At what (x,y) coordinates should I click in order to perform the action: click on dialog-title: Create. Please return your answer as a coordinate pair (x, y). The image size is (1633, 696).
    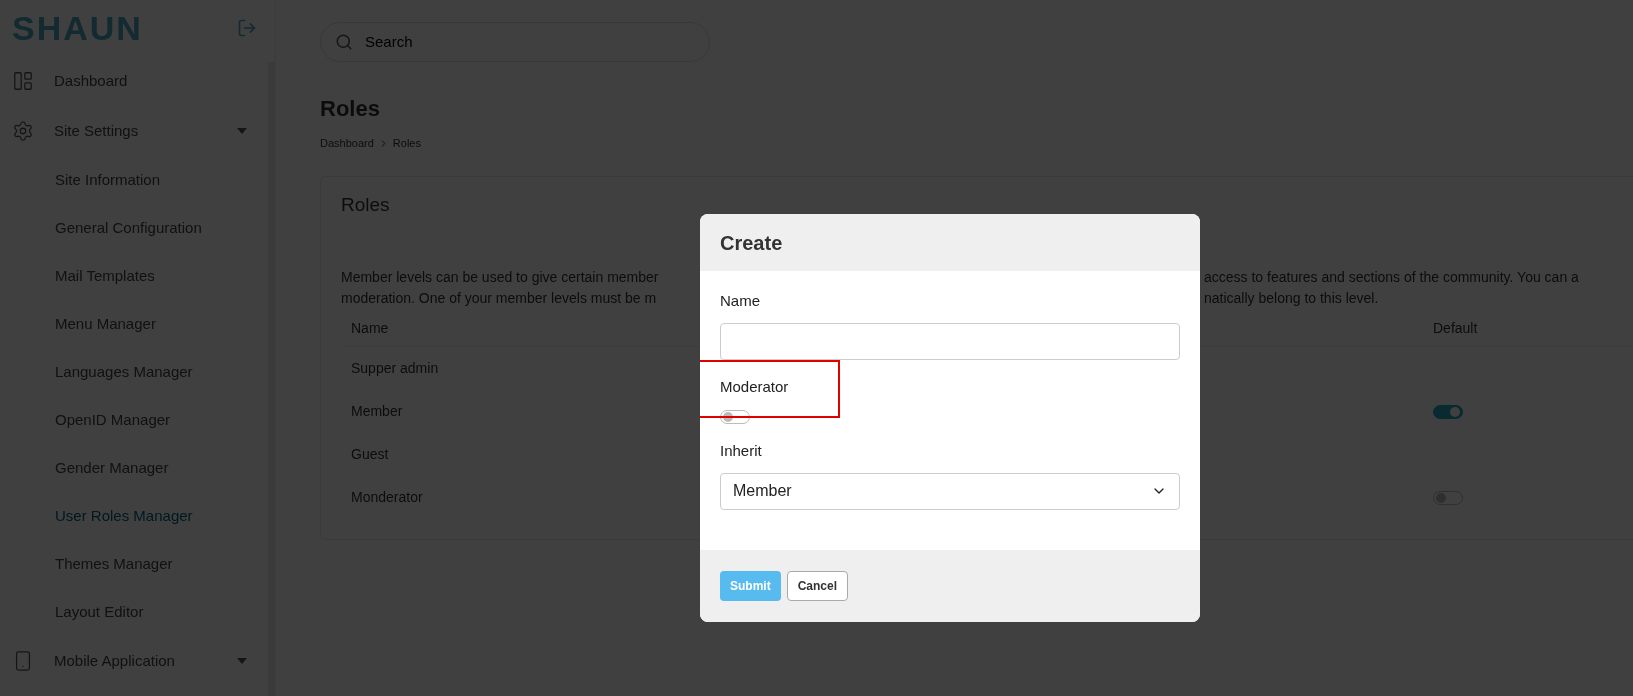
    Looking at the image, I should click on (751, 243).